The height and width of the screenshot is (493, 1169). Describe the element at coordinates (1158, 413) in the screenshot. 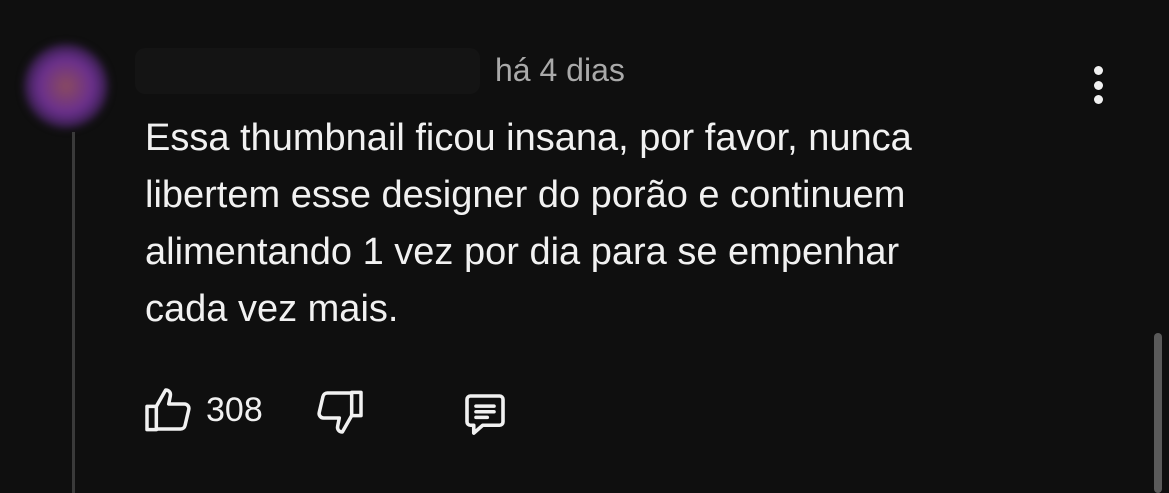

I see `scrollbar` at that location.